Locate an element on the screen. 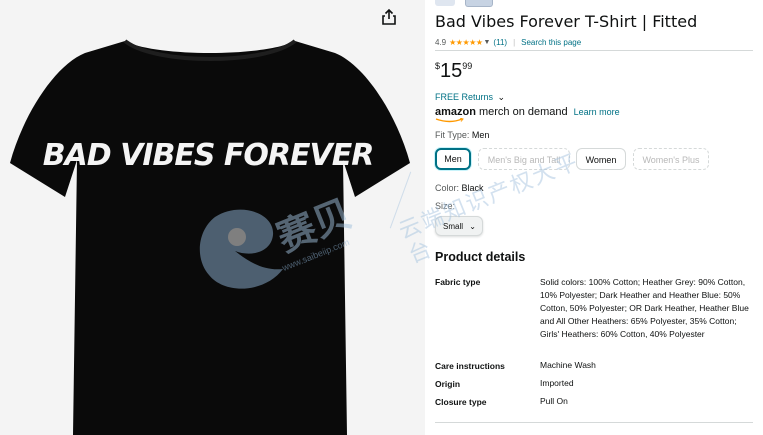 The width and height of the screenshot is (763, 435). fit-option-women: Women is located at coordinates (601, 159).